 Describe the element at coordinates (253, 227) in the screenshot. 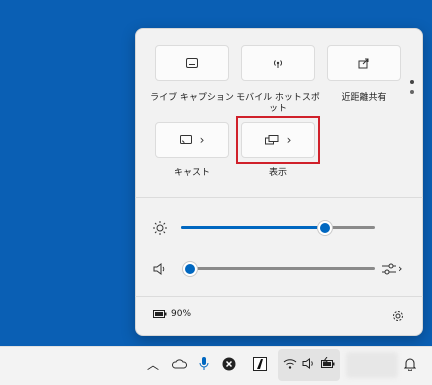

I see `brightness-slider-fill` at that location.